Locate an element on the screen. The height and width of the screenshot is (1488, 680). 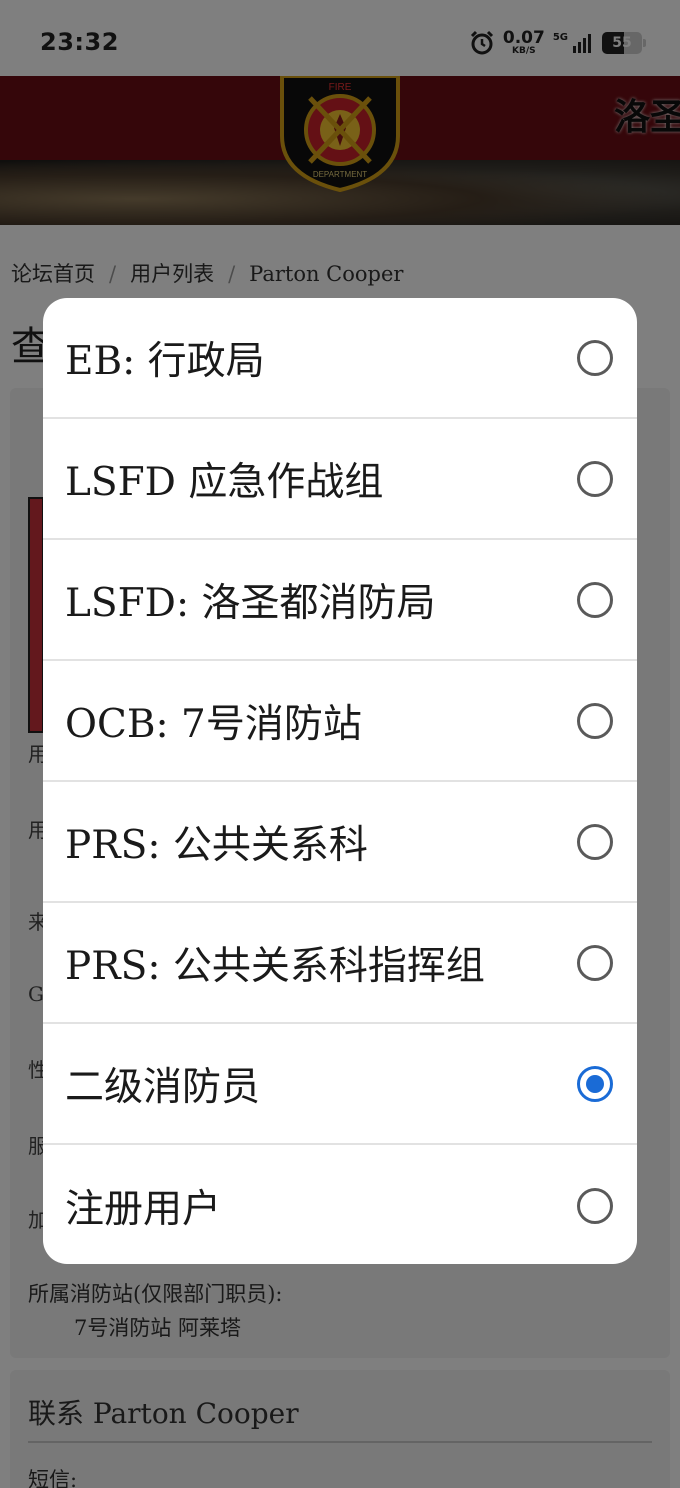
option-ocb-station-7: OCB: 7号消防站 is located at coordinates (340, 721).